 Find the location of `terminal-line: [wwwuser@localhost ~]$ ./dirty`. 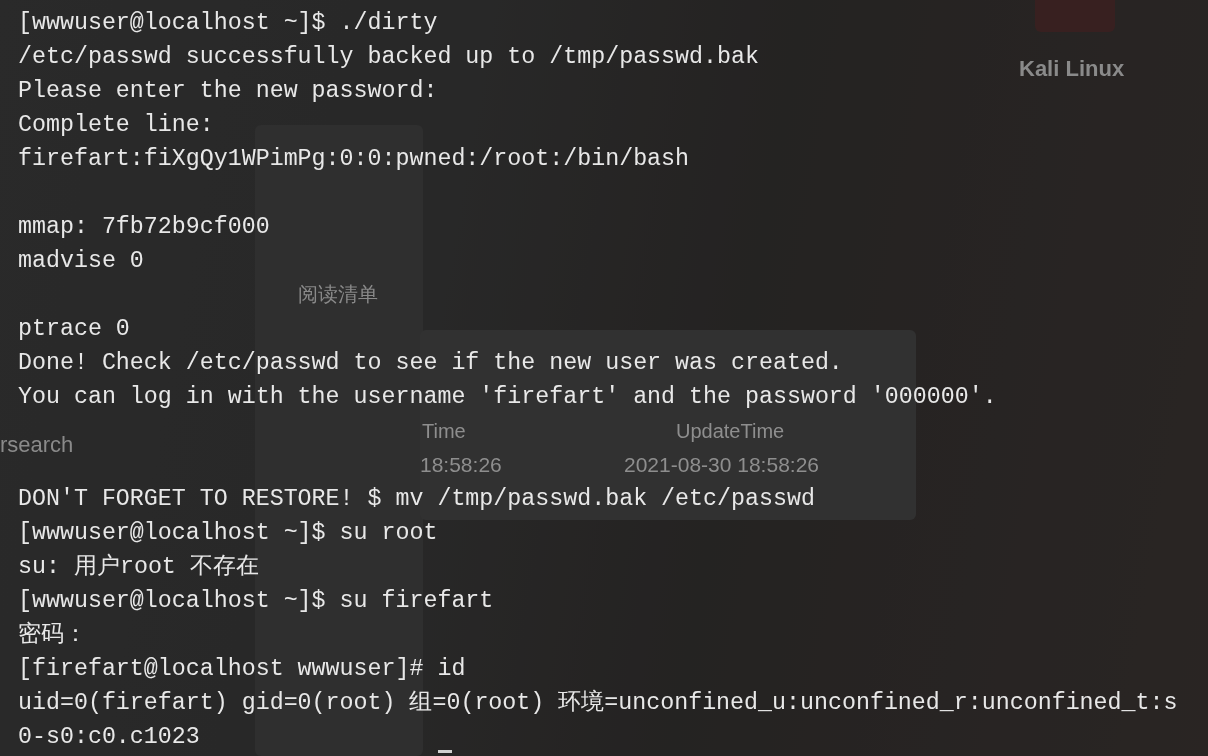

terminal-line: [wwwuser@localhost ~]$ ./dirty is located at coordinates (228, 23).